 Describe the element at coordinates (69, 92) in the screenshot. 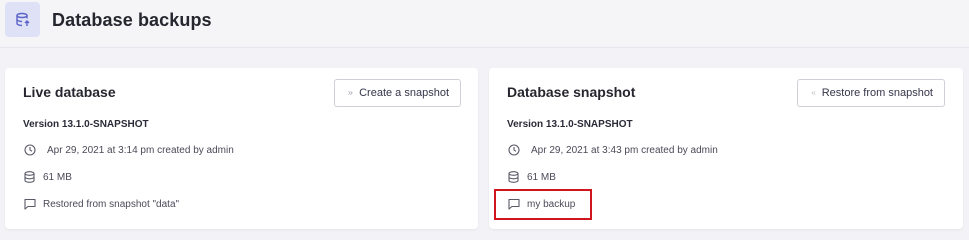

I see `card-title: Live database` at that location.